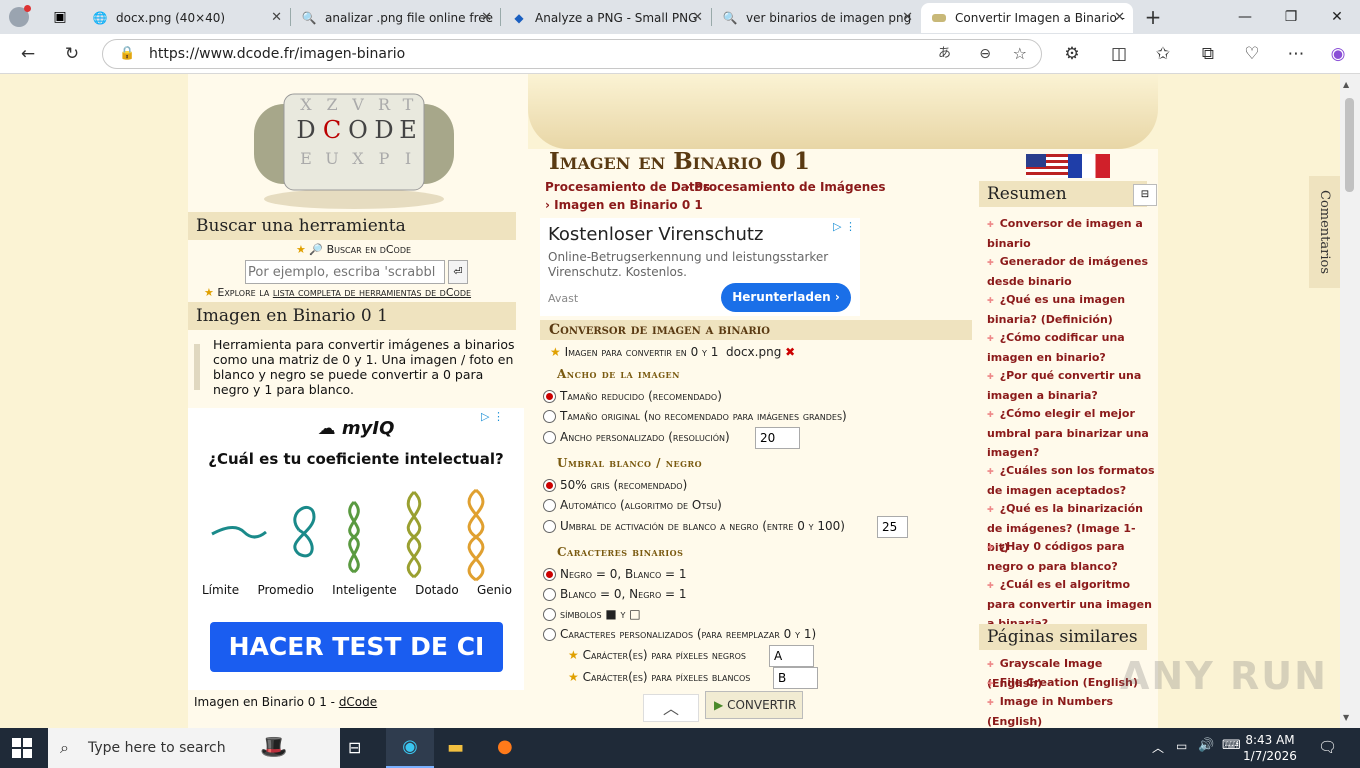  Describe the element at coordinates (632, 396) in the screenshot. I see `width-option-reduced: Tamaño reducido (recomendado)` at that location.